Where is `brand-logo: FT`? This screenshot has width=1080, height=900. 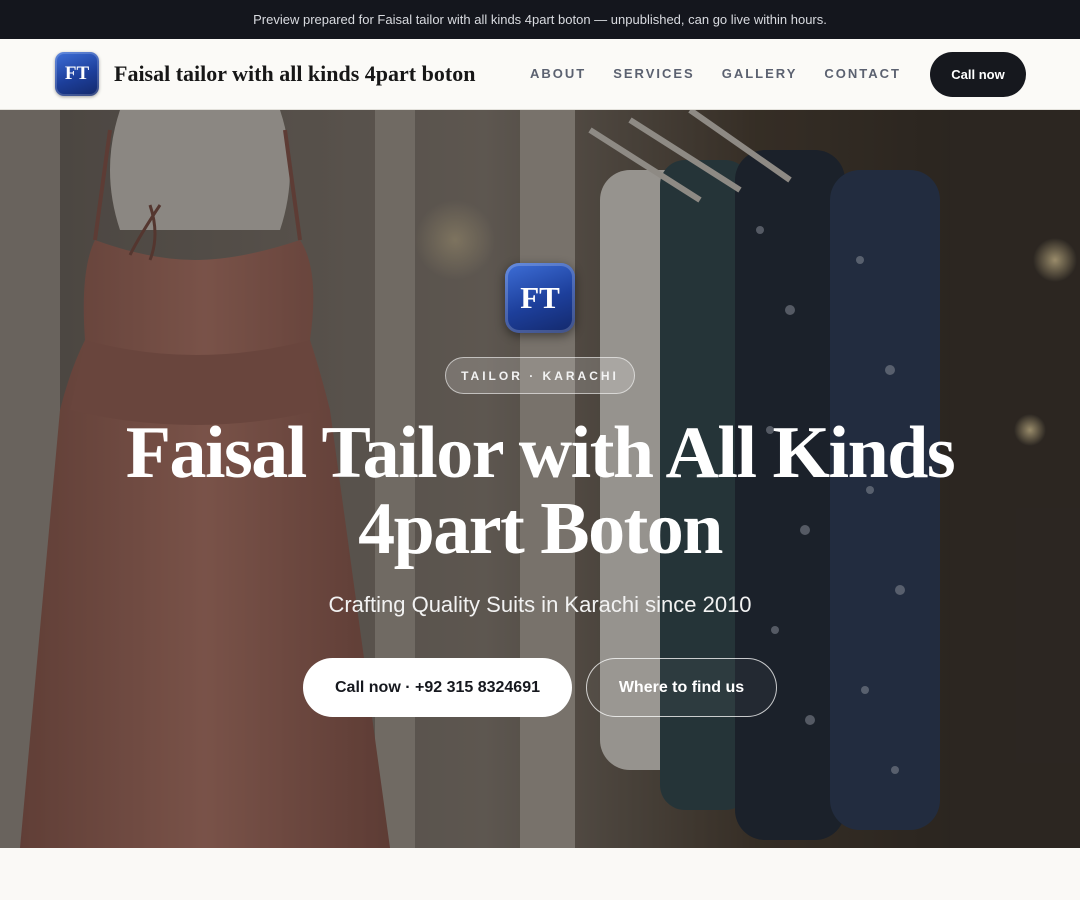 brand-logo: FT is located at coordinates (77, 74).